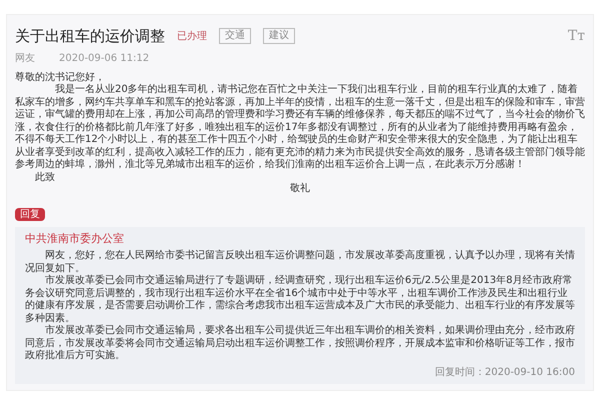  I want to click on tag: 建议, so click(279, 36).